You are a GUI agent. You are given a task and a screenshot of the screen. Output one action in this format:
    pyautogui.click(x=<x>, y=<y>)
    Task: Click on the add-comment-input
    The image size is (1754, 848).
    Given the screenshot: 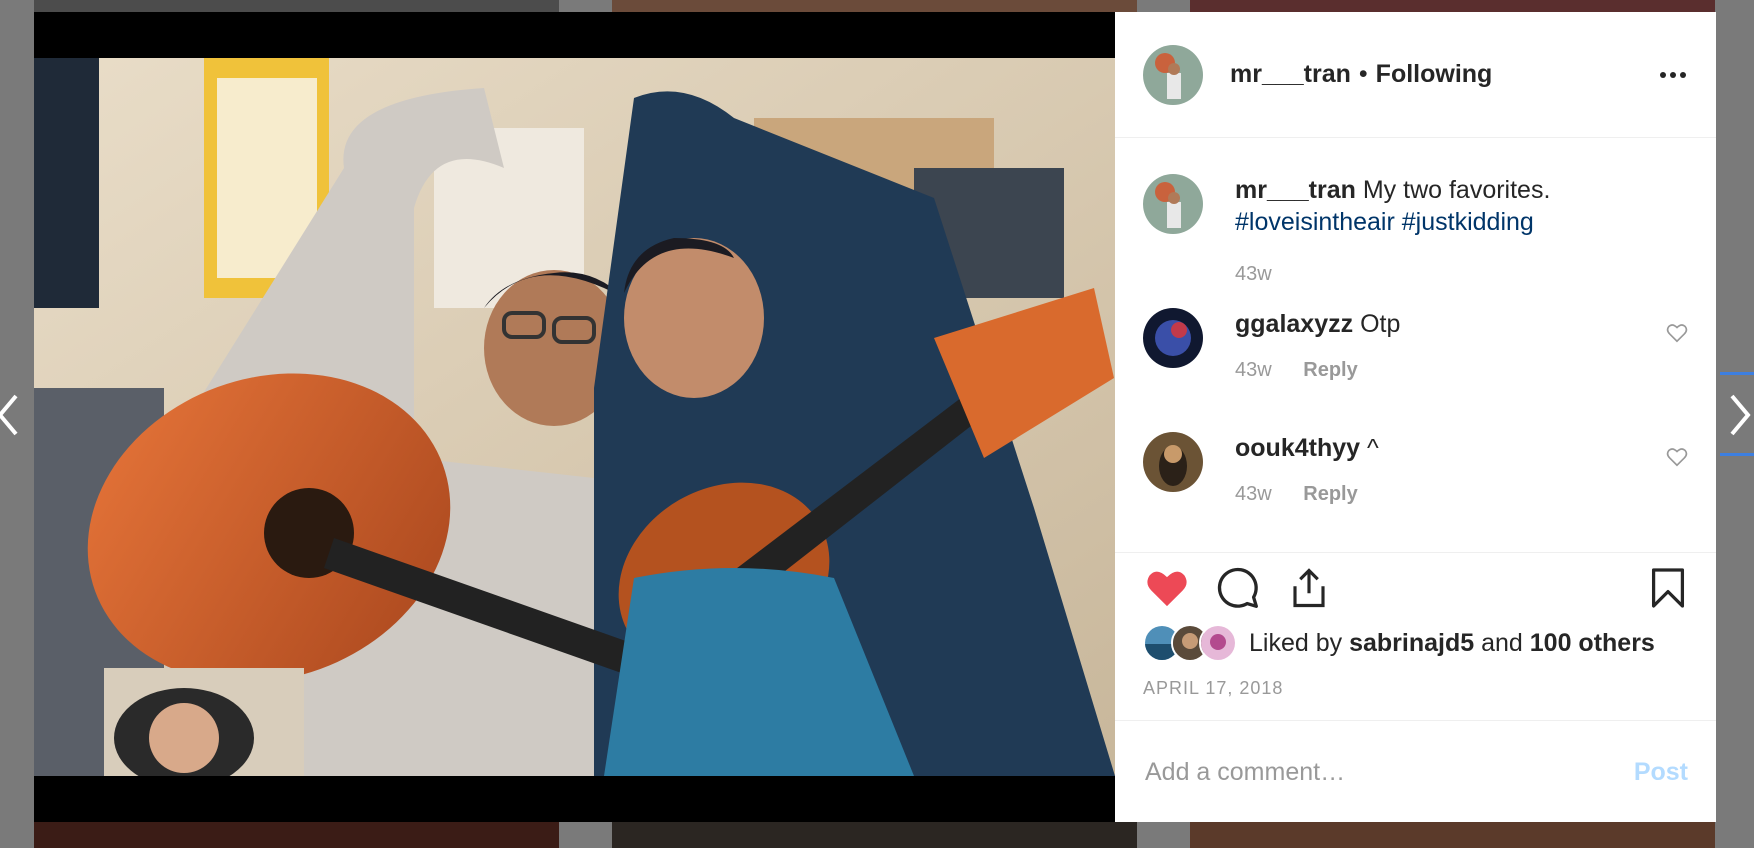 What is the action you would take?
    pyautogui.click(x=1388, y=772)
    